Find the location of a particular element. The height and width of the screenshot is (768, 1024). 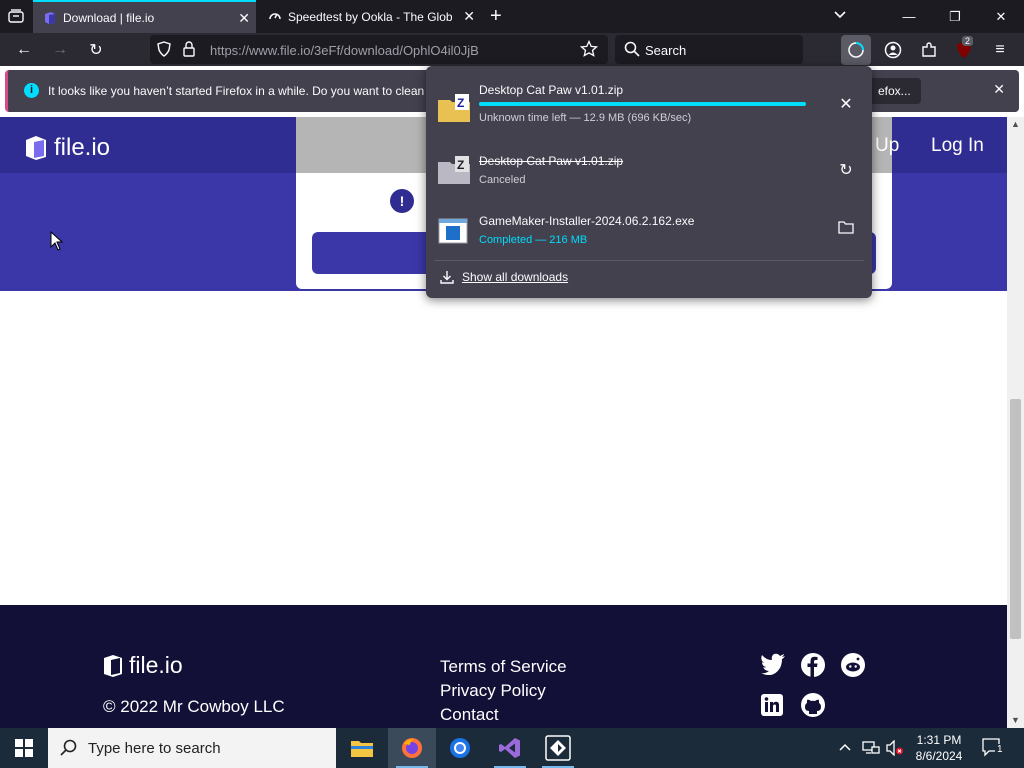

tab-file-io: Download | file.io ✕ is located at coordinates (144, 16).